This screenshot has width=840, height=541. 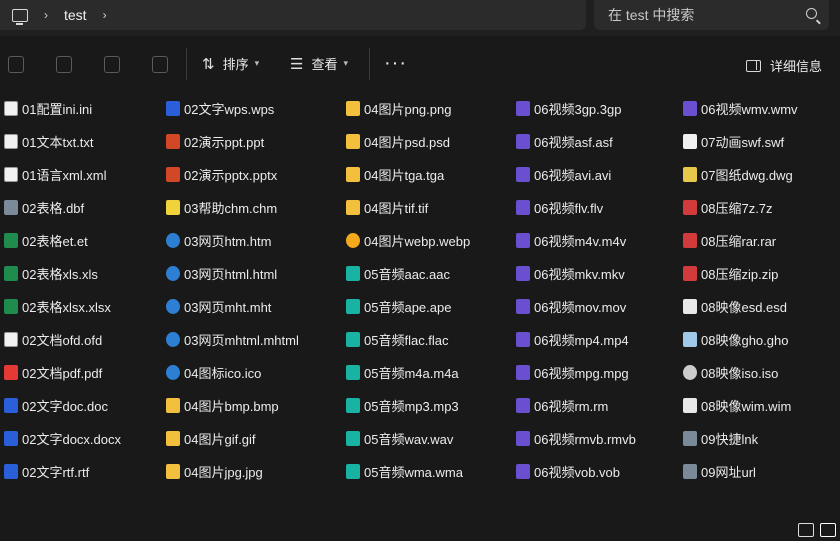 What do you see at coordinates (215, 141) in the screenshot?
I see `file-item: 02演示ppt.ppt` at bounding box center [215, 141].